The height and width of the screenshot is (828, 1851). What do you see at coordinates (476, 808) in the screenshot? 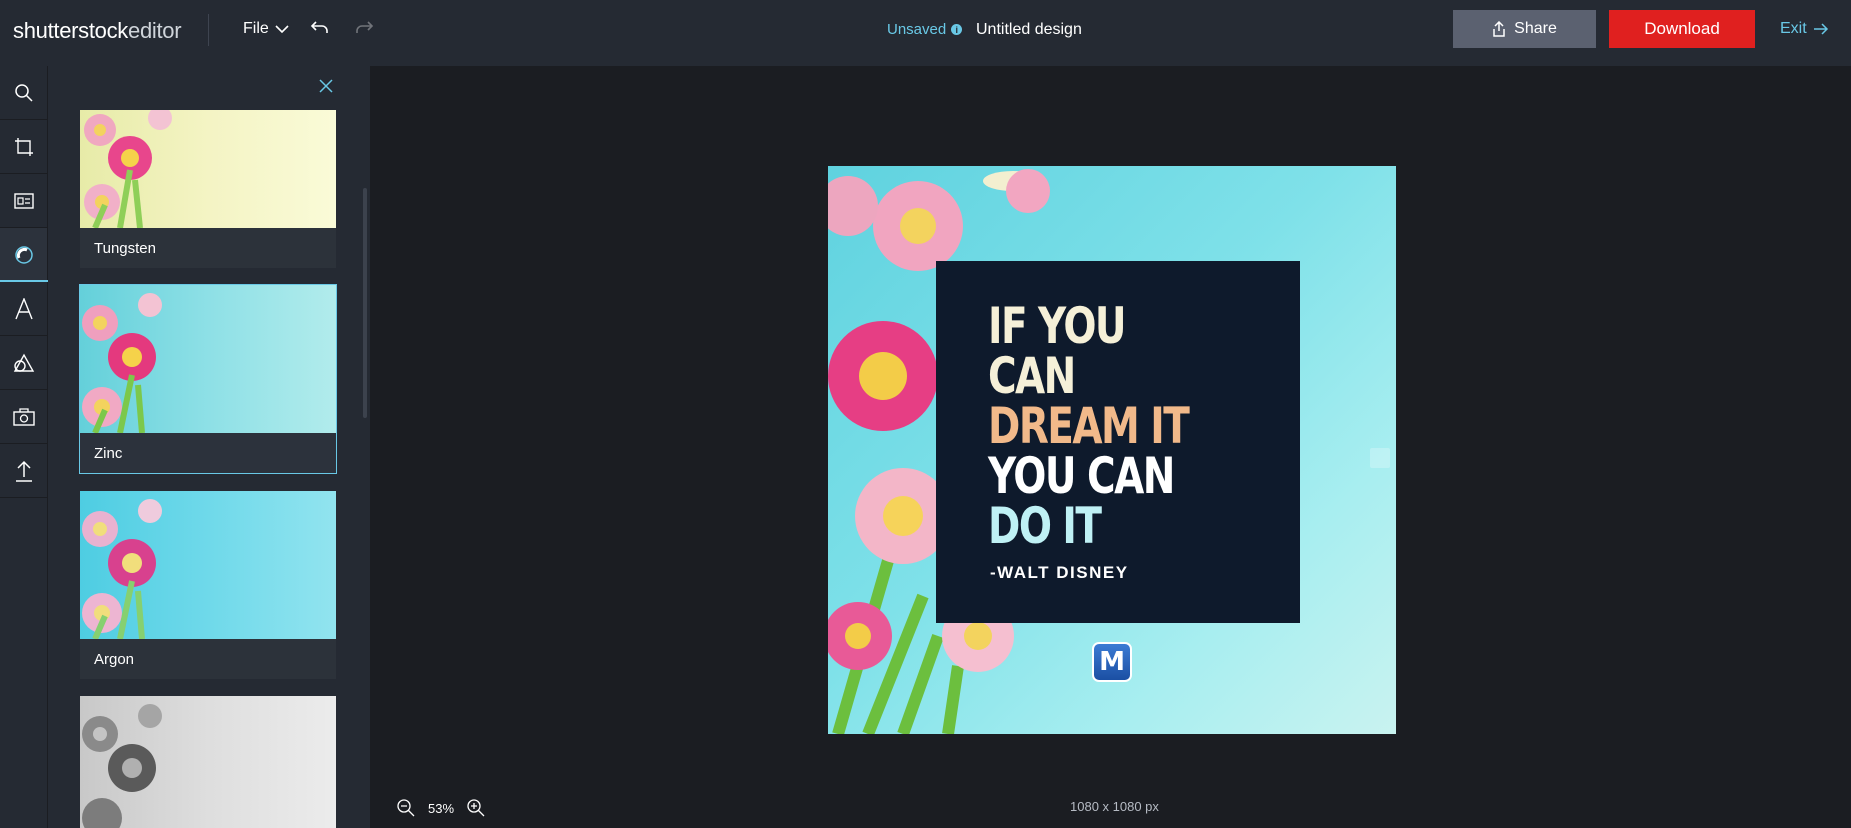
I see `zoom-in-icon` at bounding box center [476, 808].